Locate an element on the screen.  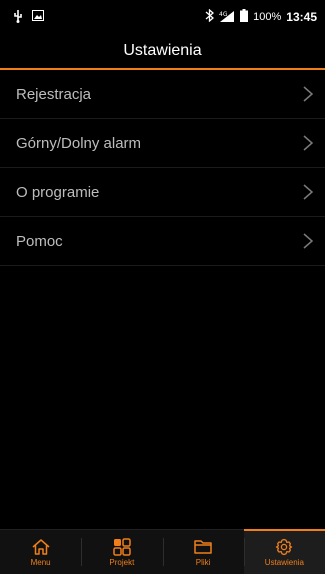
bluetooth-icon is located at coordinates (210, 16).